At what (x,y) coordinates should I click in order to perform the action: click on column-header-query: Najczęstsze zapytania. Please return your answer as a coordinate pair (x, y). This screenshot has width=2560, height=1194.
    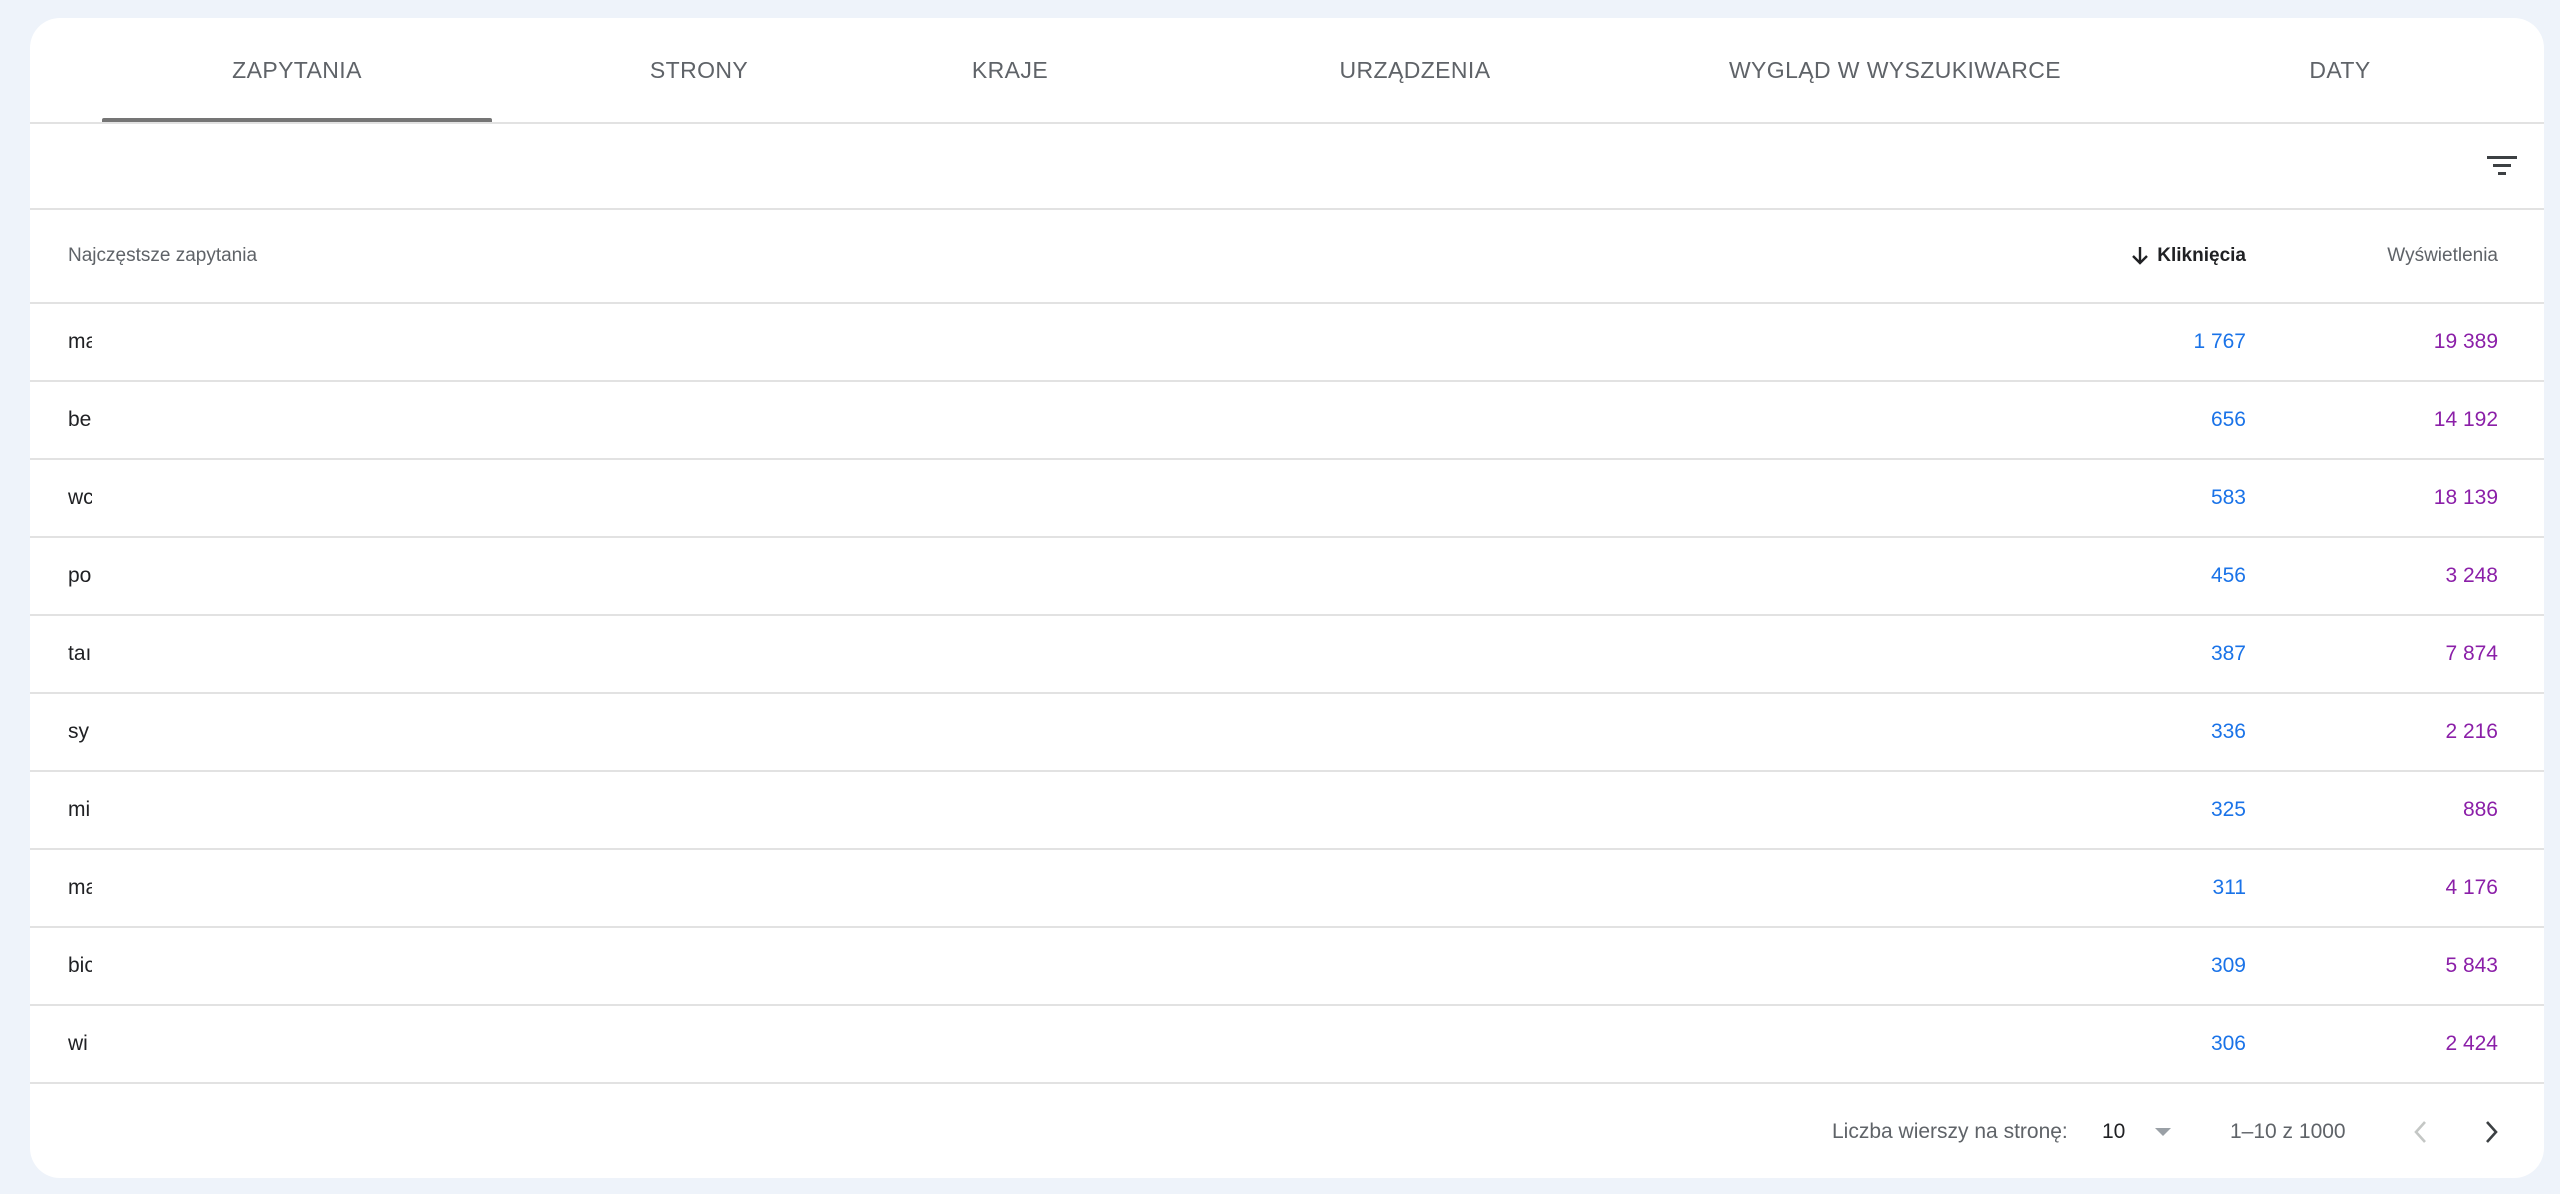
    Looking at the image, I should click on (162, 256).